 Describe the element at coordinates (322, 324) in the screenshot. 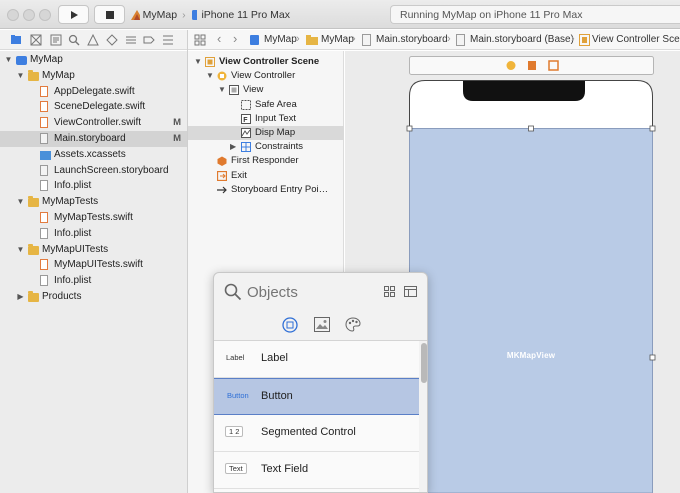

I see `media-tab-icon` at that location.